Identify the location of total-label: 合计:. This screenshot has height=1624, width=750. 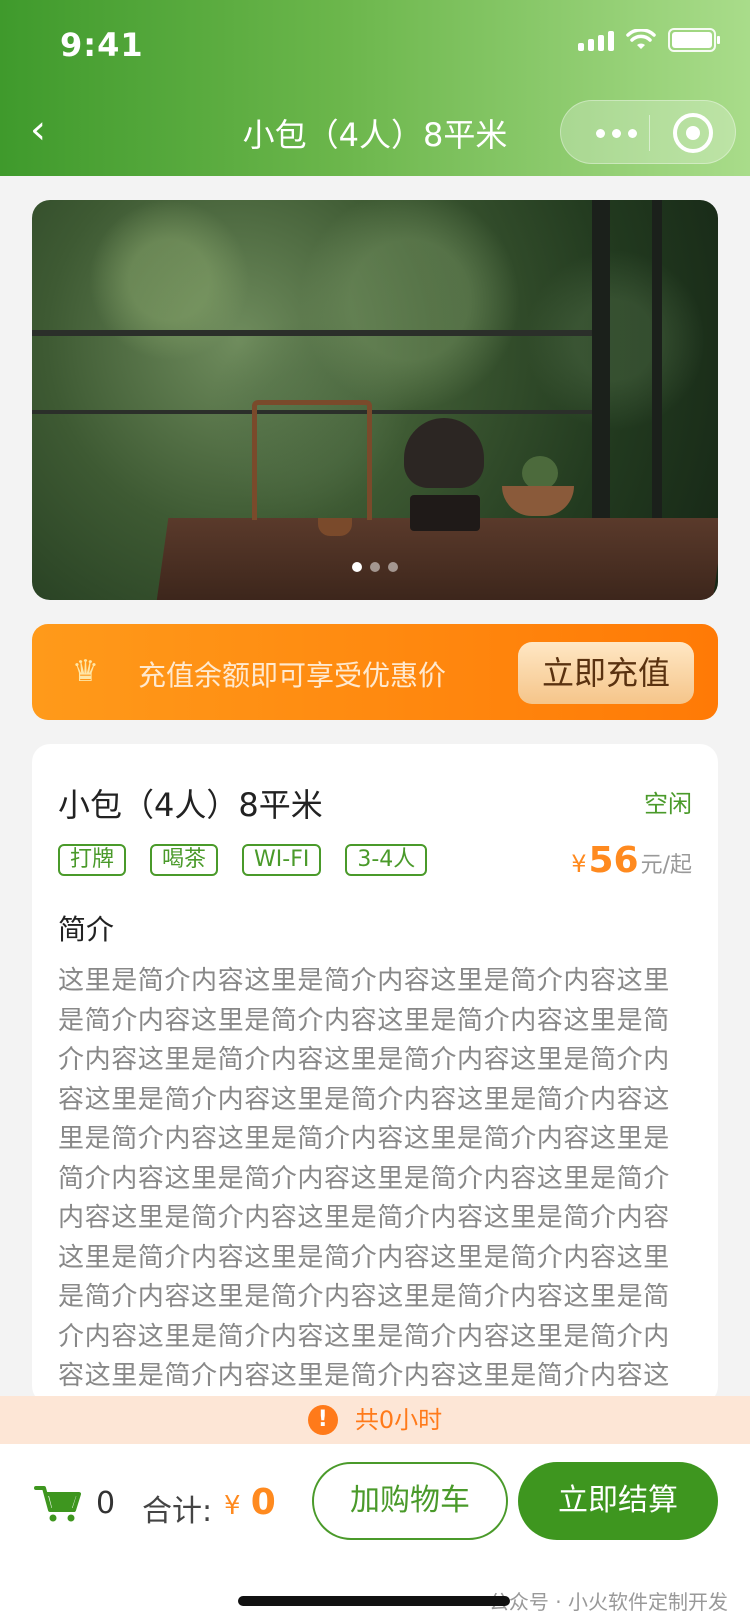
(177, 1511).